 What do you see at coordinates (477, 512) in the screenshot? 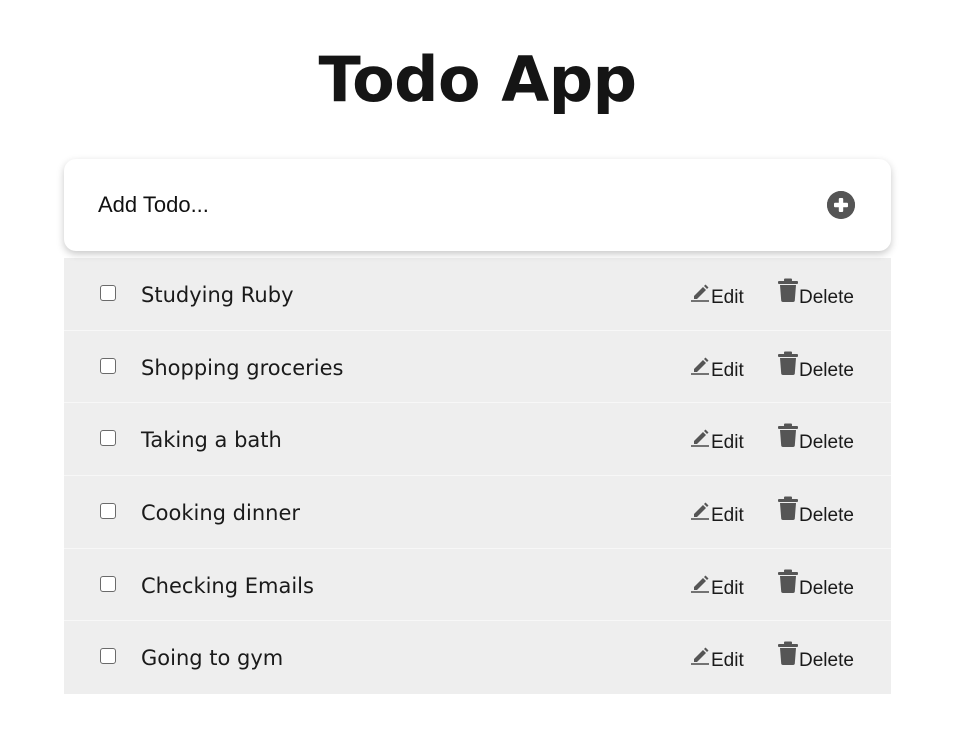
I see `todo-item: Cooking dinner Edit Delete` at bounding box center [477, 512].